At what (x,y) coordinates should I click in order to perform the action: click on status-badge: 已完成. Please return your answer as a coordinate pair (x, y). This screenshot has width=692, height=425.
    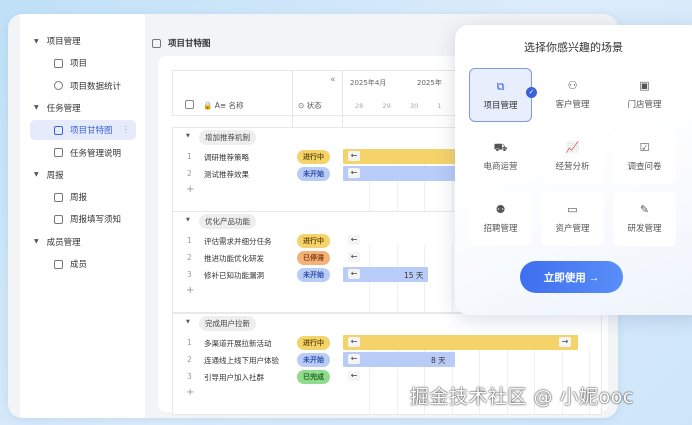
    Looking at the image, I should click on (313, 377).